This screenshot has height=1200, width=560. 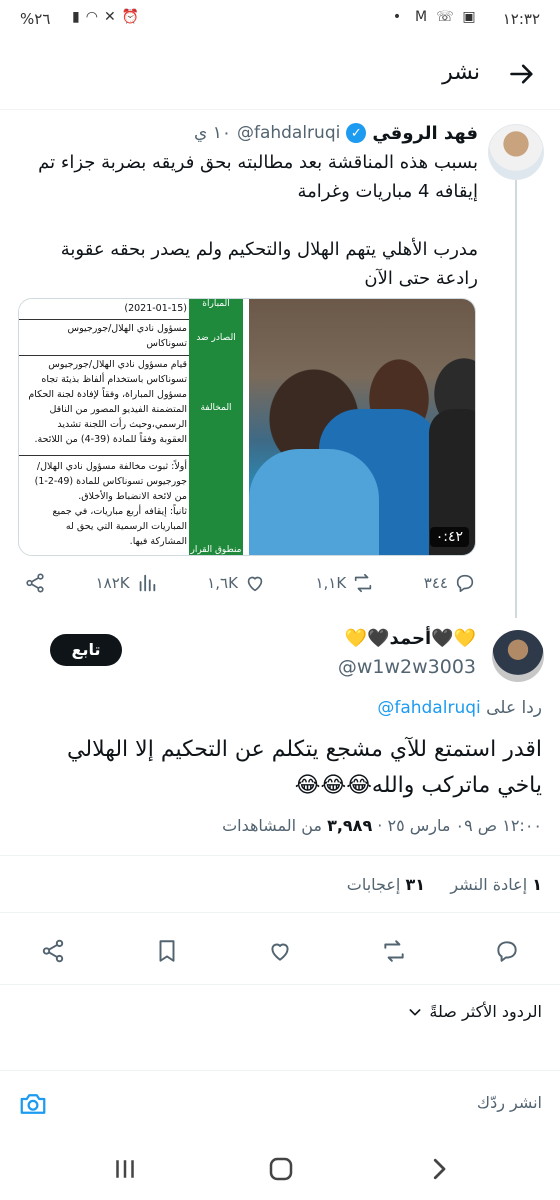 I want to click on system-icons: ▮ ◠ ✕ ⏰, so click(x=105, y=17).